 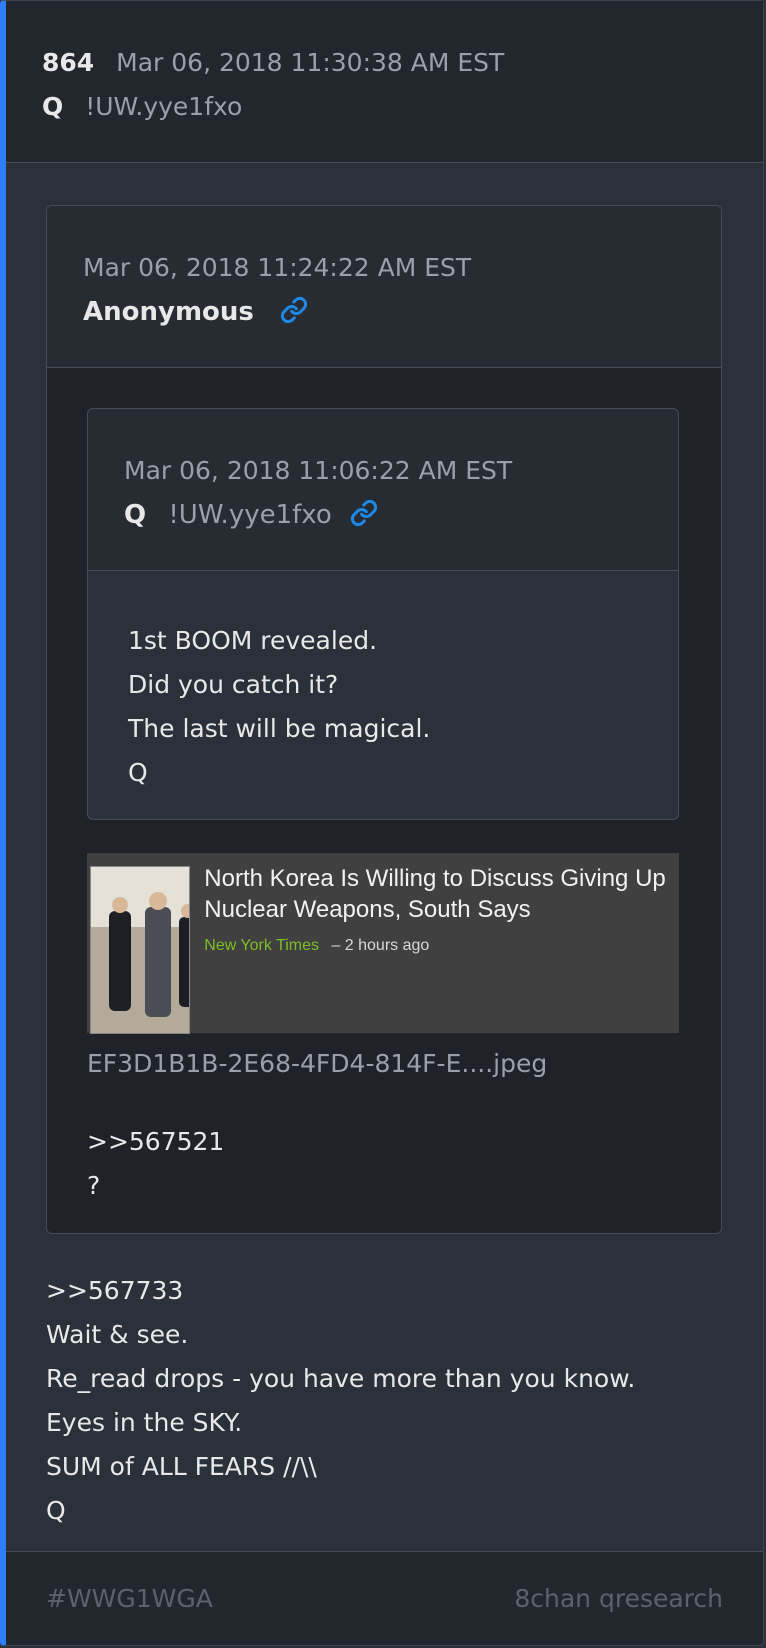 I want to click on news-source: New York Times, so click(x=261, y=945).